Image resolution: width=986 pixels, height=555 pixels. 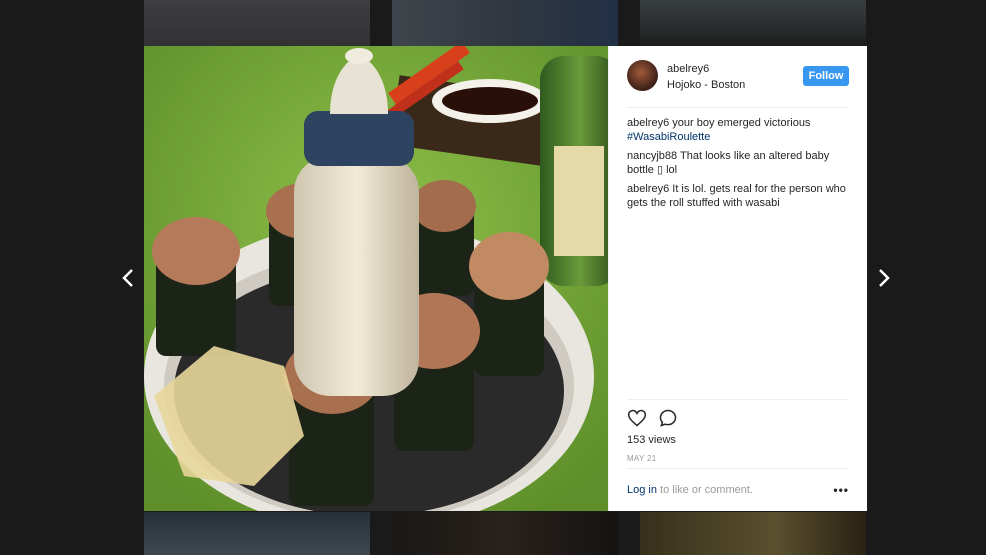 What do you see at coordinates (706, 85) in the screenshot?
I see `location: Hojoko - Boston` at bounding box center [706, 85].